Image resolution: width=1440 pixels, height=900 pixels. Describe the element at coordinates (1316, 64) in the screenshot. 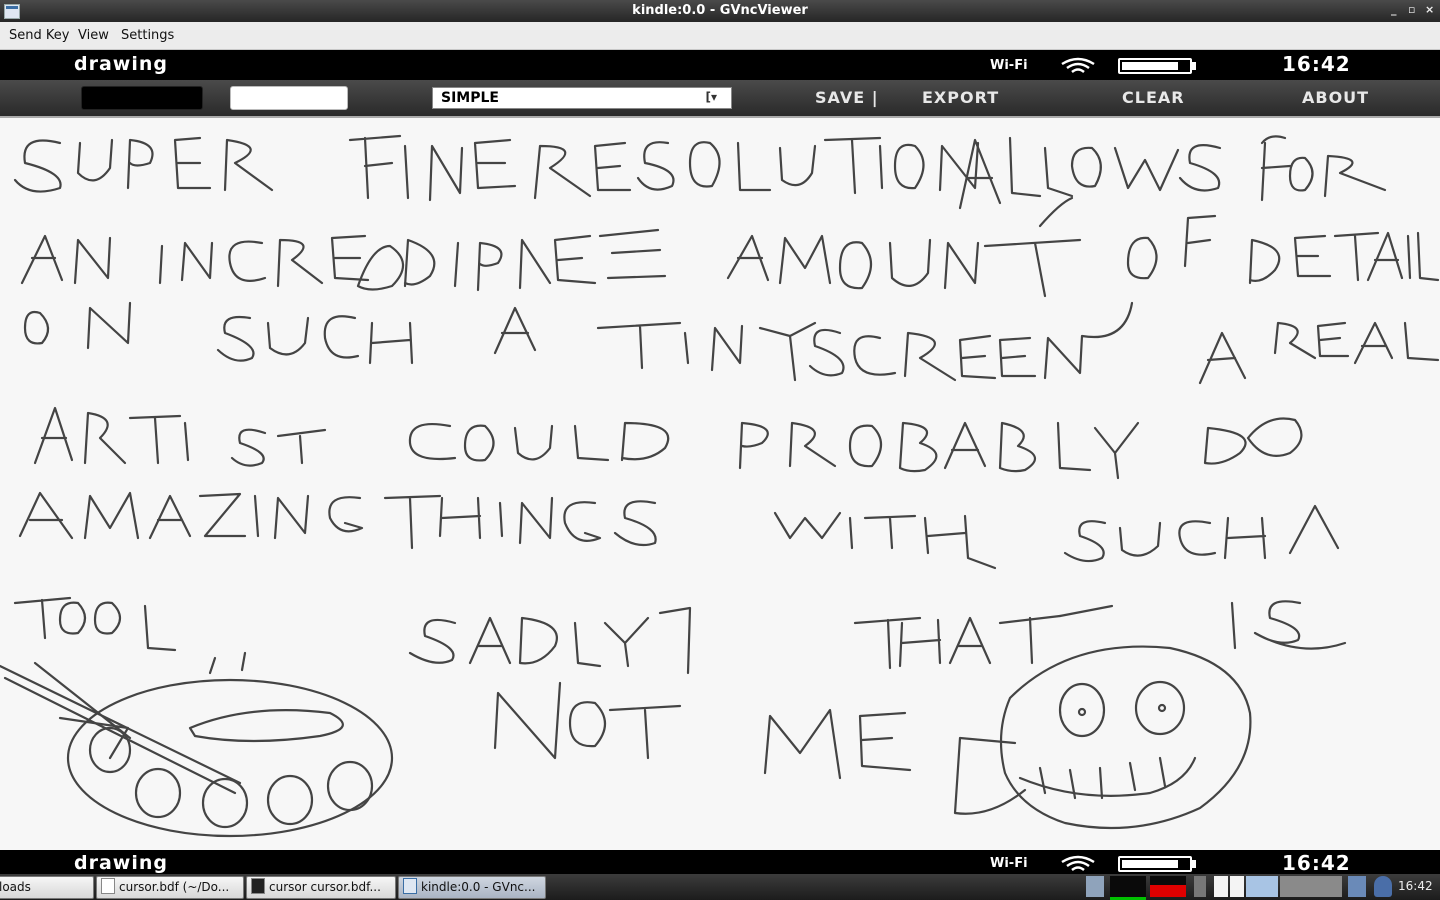

I see `kindle-clock: 16:42` at that location.